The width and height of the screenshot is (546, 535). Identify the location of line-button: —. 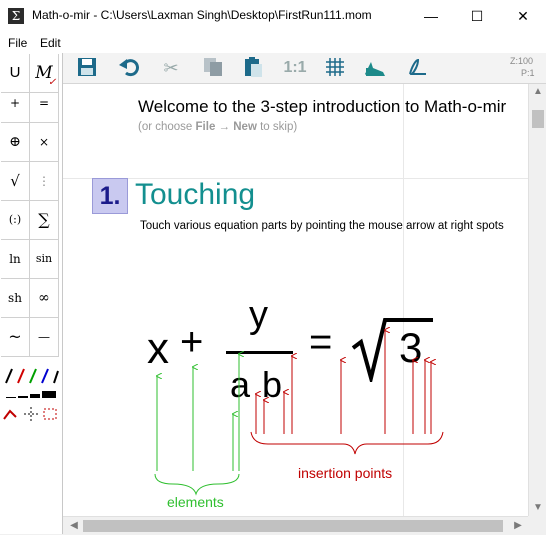
(44, 337).